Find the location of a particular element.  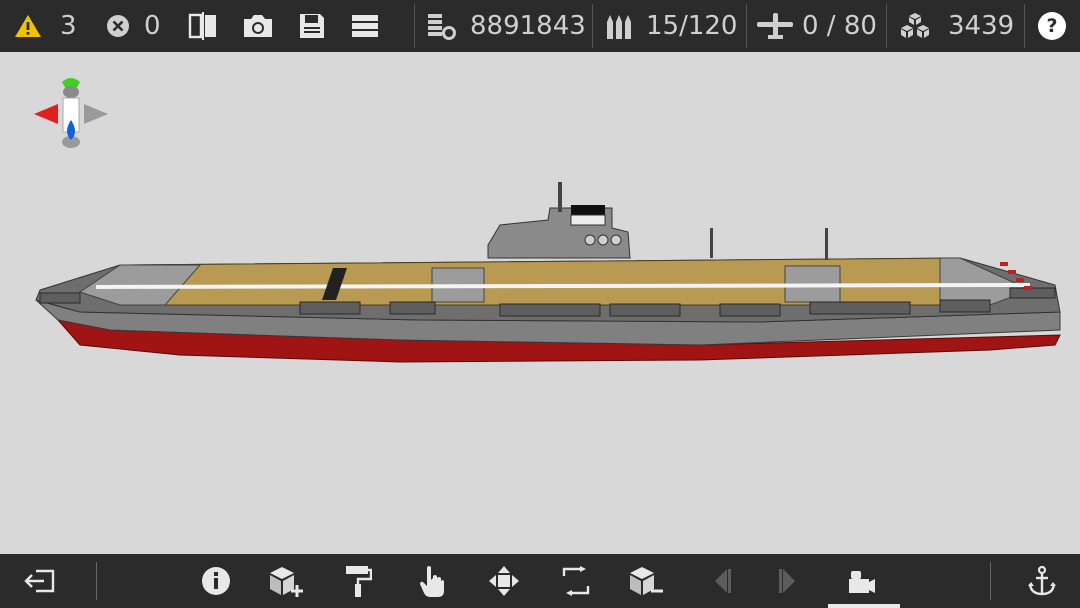

paint-button is located at coordinates (358, 581).